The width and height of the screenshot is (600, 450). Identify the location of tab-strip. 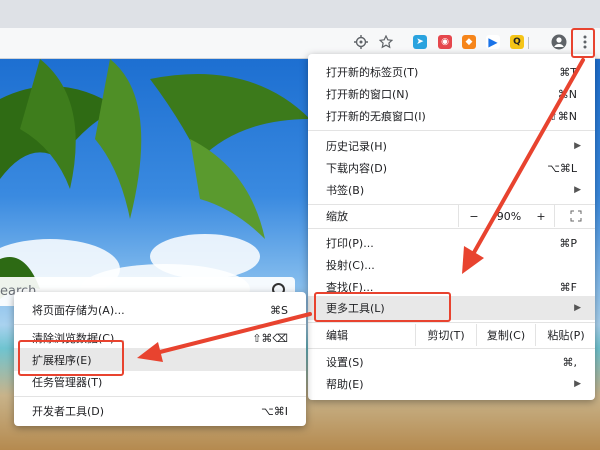
(300, 14).